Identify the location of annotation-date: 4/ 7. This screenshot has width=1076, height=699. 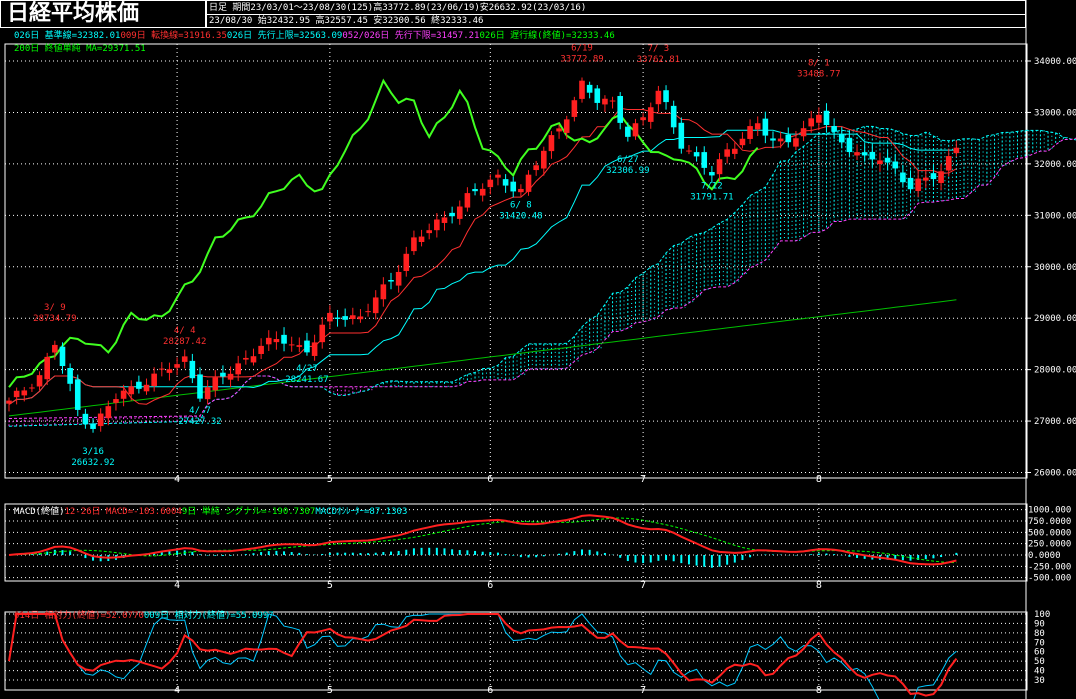
(200, 411).